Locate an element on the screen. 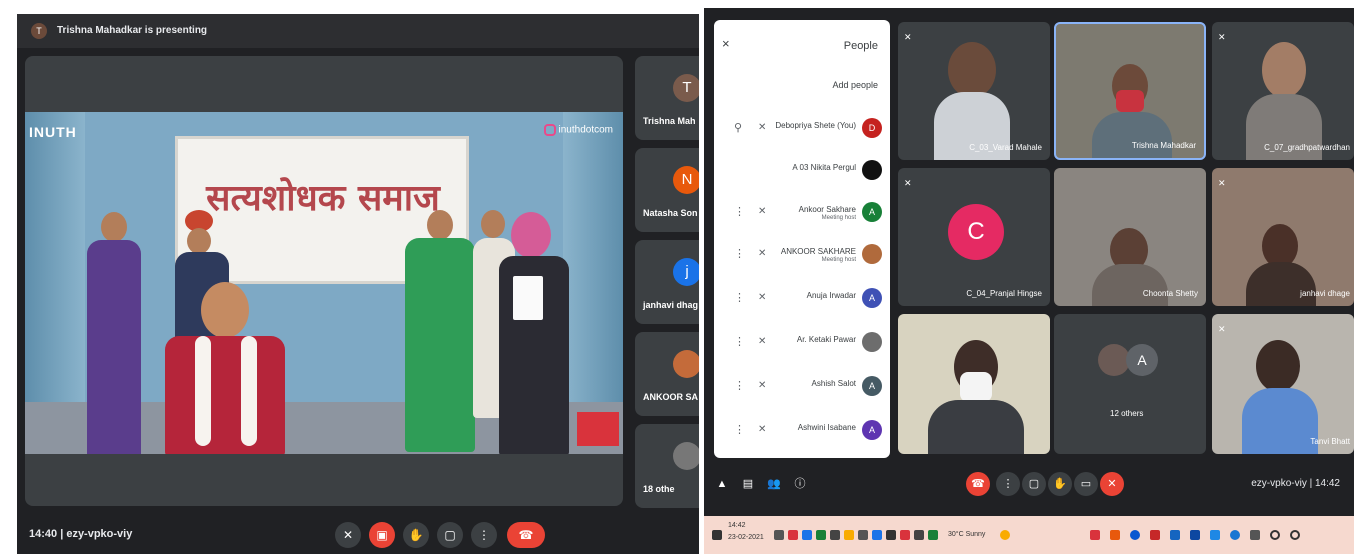 The width and height of the screenshot is (1354, 554). phone-hangup-icon: ☎ is located at coordinates (978, 484).